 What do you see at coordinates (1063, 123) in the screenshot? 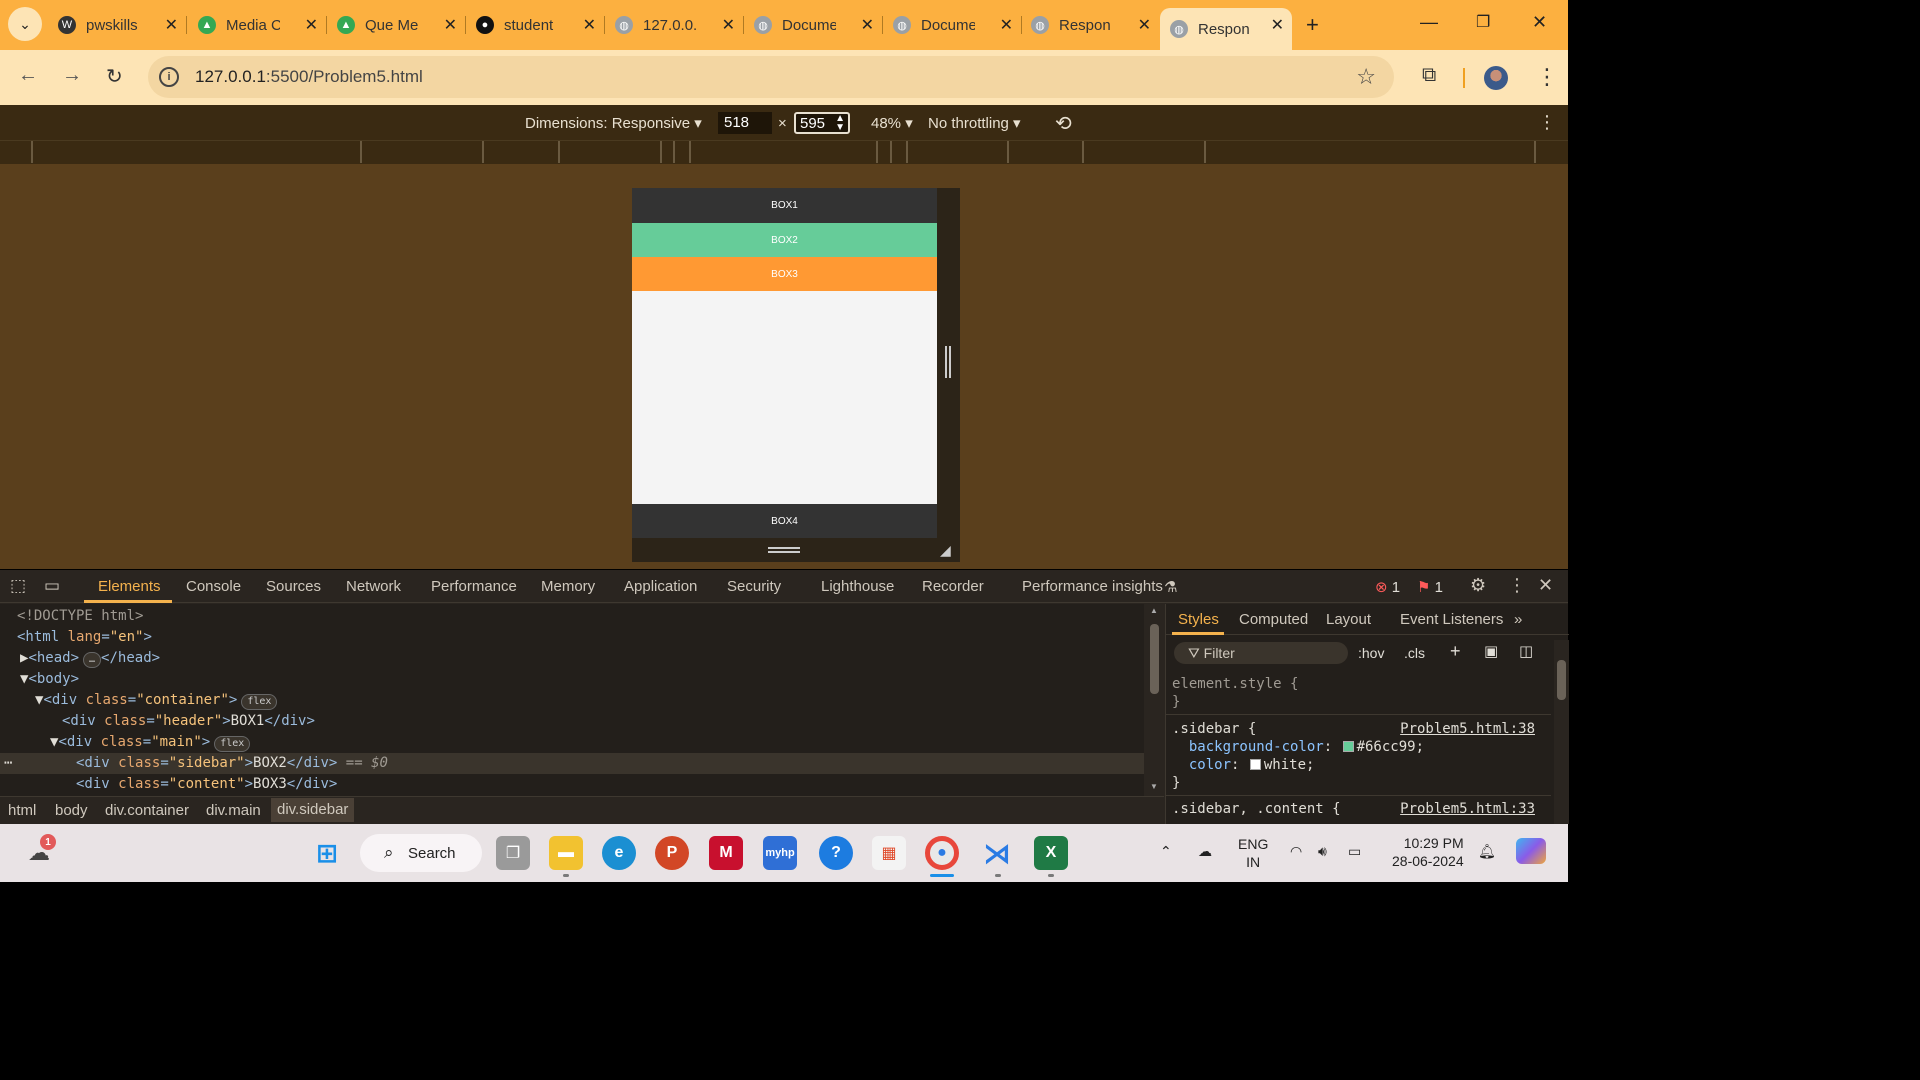
I see `rotate-icon: ⟲` at bounding box center [1063, 123].